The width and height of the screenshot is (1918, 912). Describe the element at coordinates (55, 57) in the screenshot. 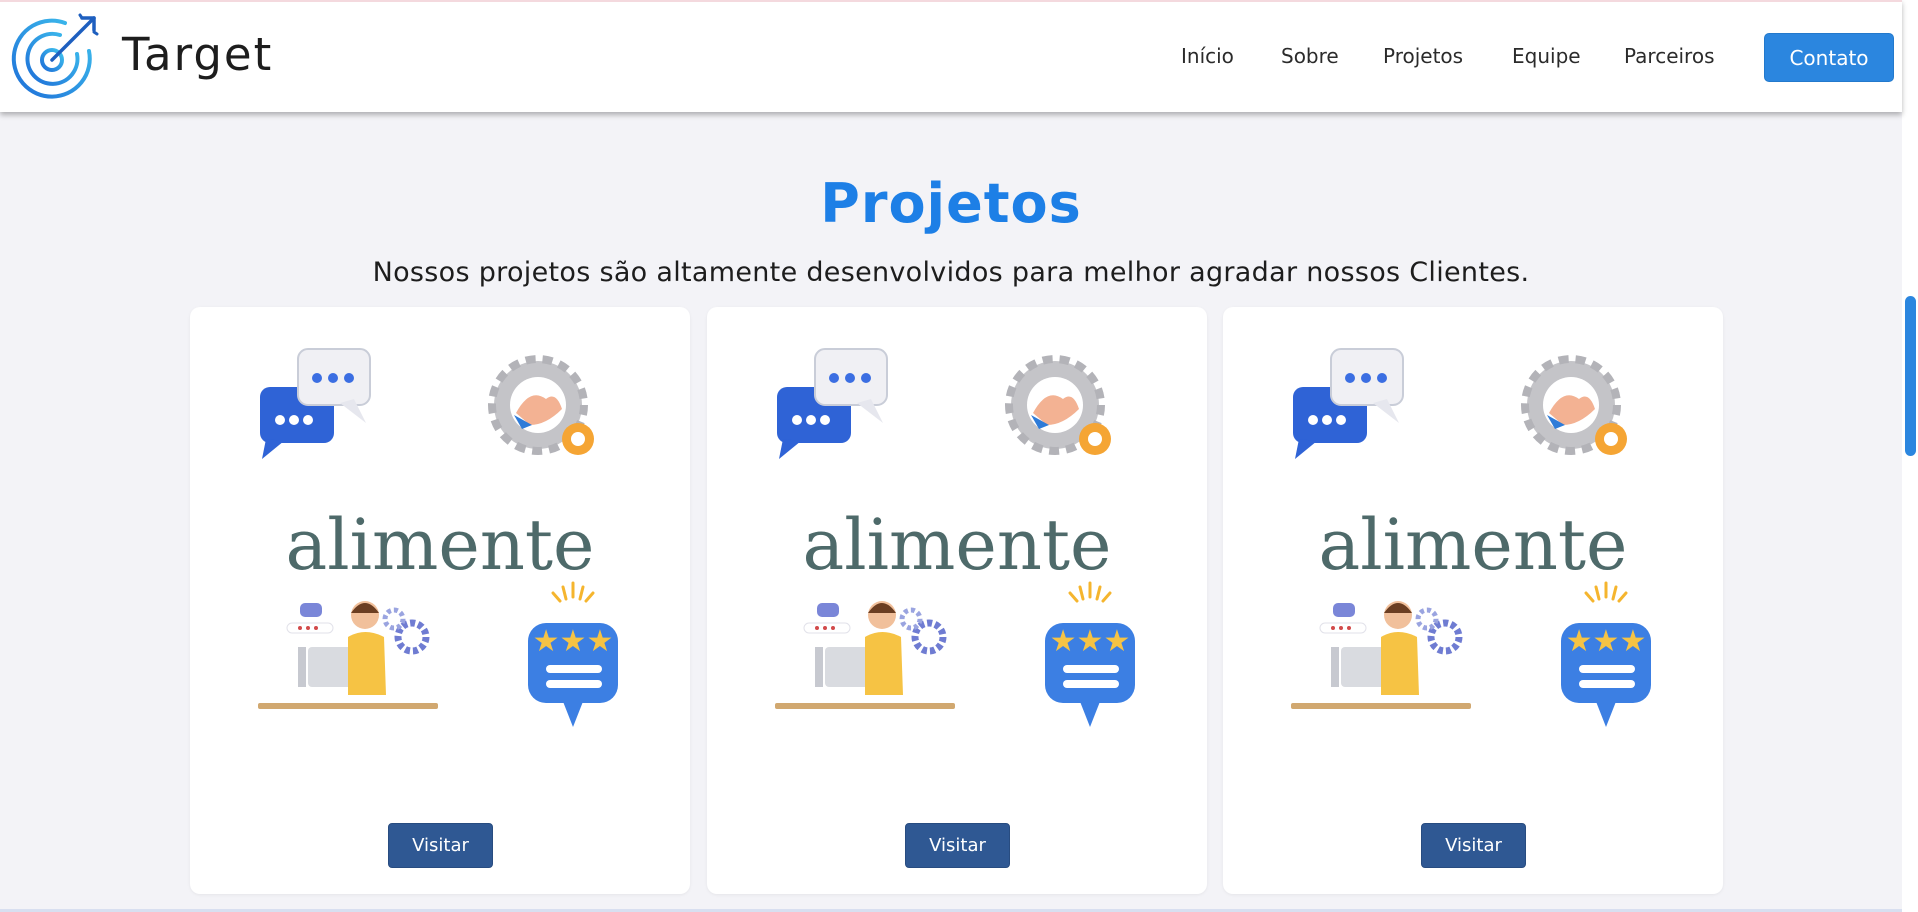

I see `target-logo-icon` at that location.